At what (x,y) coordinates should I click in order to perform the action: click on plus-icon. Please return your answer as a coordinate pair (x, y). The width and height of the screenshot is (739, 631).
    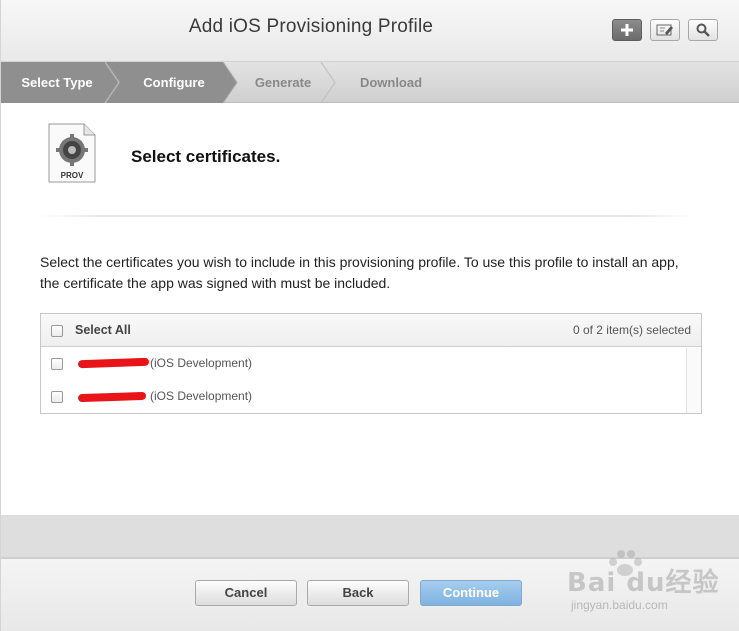
    Looking at the image, I should click on (627, 30).